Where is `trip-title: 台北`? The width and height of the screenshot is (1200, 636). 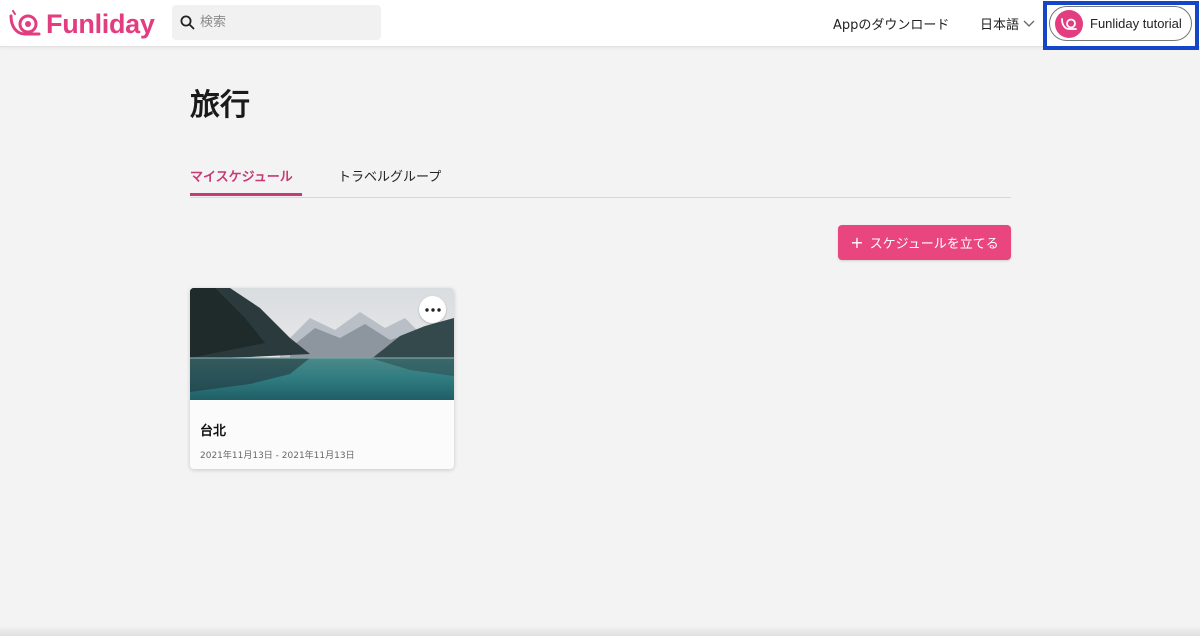 trip-title: 台北 is located at coordinates (213, 431).